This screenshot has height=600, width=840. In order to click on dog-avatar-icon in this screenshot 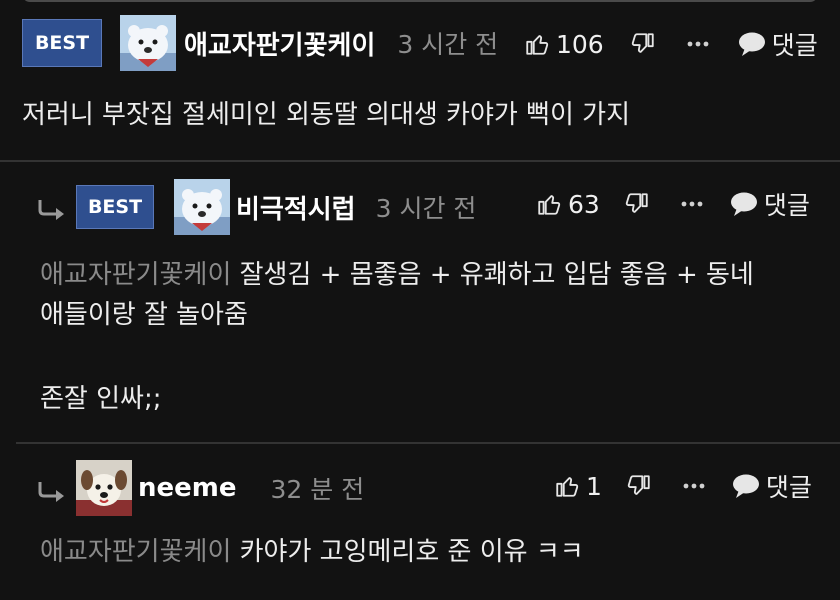, I will do `click(104, 488)`.